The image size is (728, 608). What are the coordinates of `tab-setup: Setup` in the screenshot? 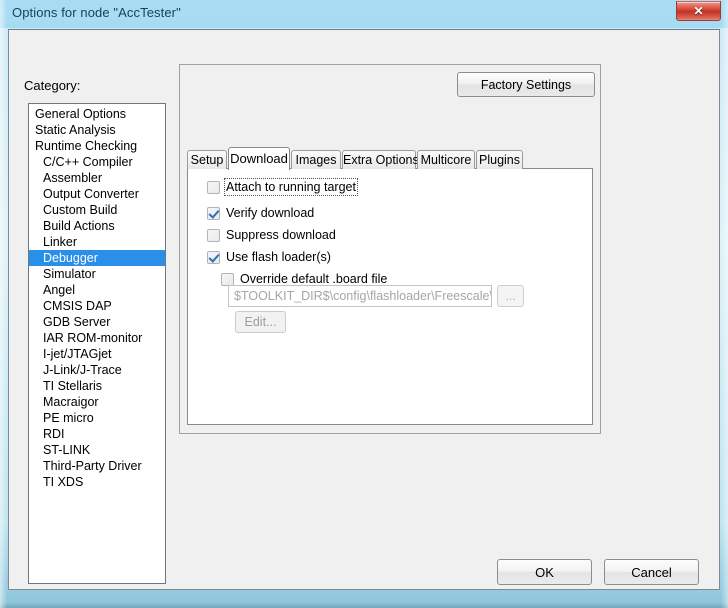 It's located at (207, 159).